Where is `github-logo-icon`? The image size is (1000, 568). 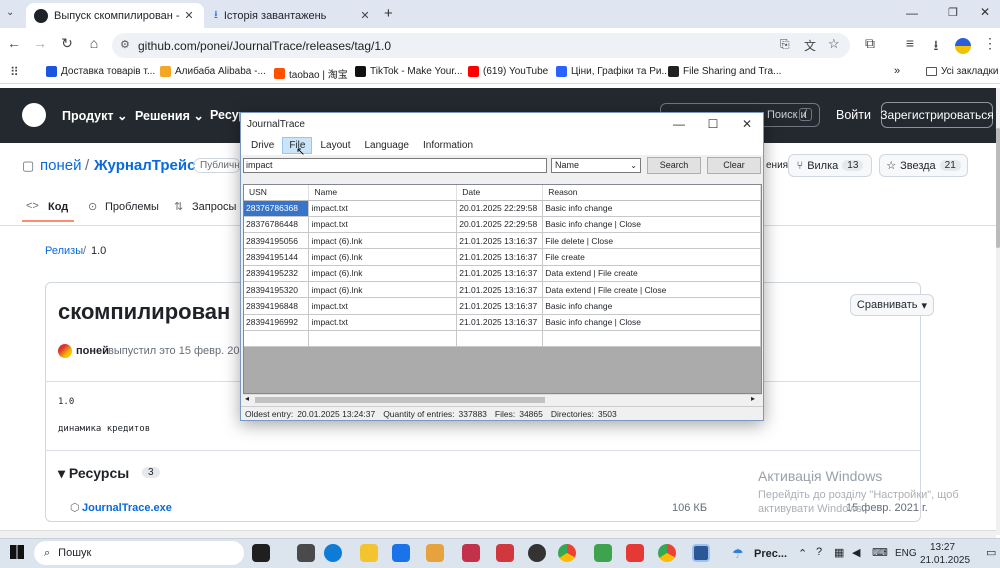 github-logo-icon is located at coordinates (34, 115).